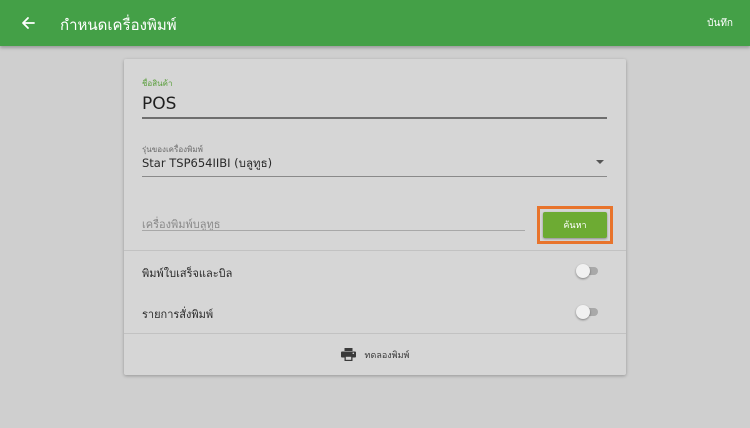 Image resolution: width=750 pixels, height=428 pixels. I want to click on search-button: ค้นหา, so click(575, 225).